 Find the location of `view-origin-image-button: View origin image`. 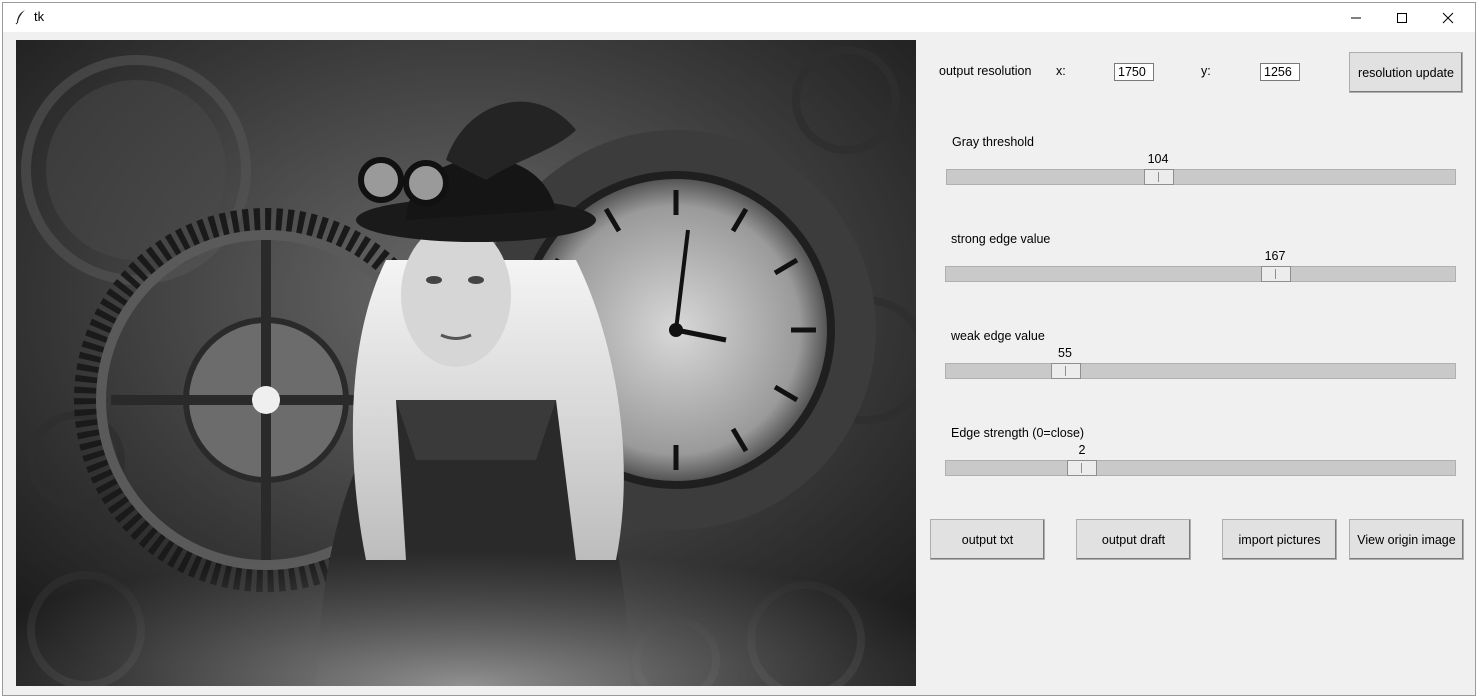

view-origin-image-button: View origin image is located at coordinates (1406, 539).